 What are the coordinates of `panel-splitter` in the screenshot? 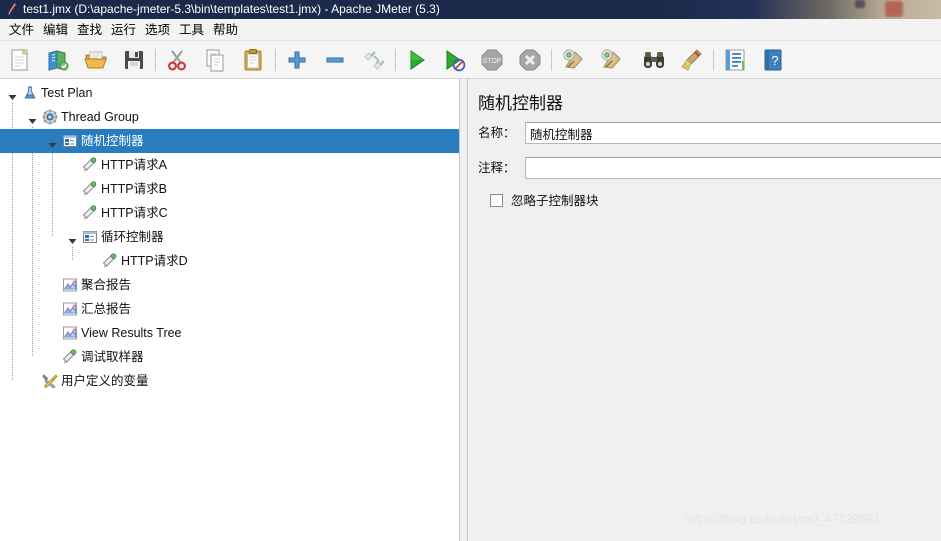 It's located at (463, 310).